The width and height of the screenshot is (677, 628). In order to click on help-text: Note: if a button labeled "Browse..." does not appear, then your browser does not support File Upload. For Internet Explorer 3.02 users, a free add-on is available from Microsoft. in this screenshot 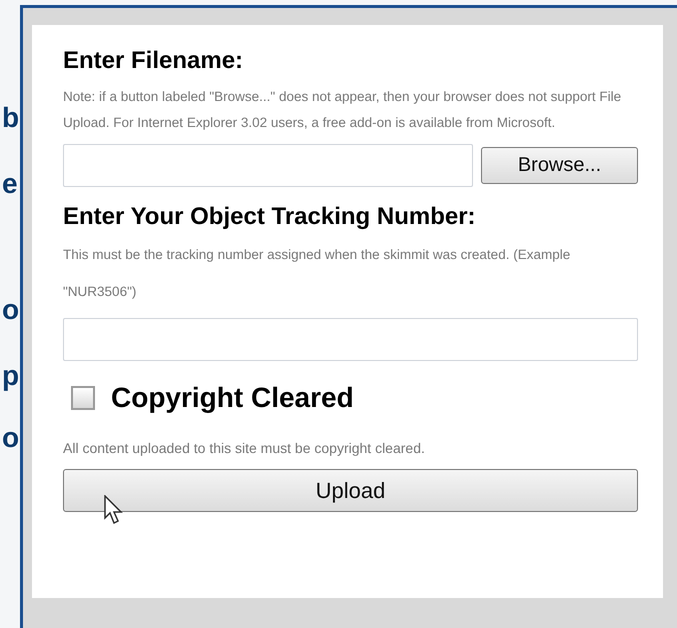, I will do `click(342, 110)`.